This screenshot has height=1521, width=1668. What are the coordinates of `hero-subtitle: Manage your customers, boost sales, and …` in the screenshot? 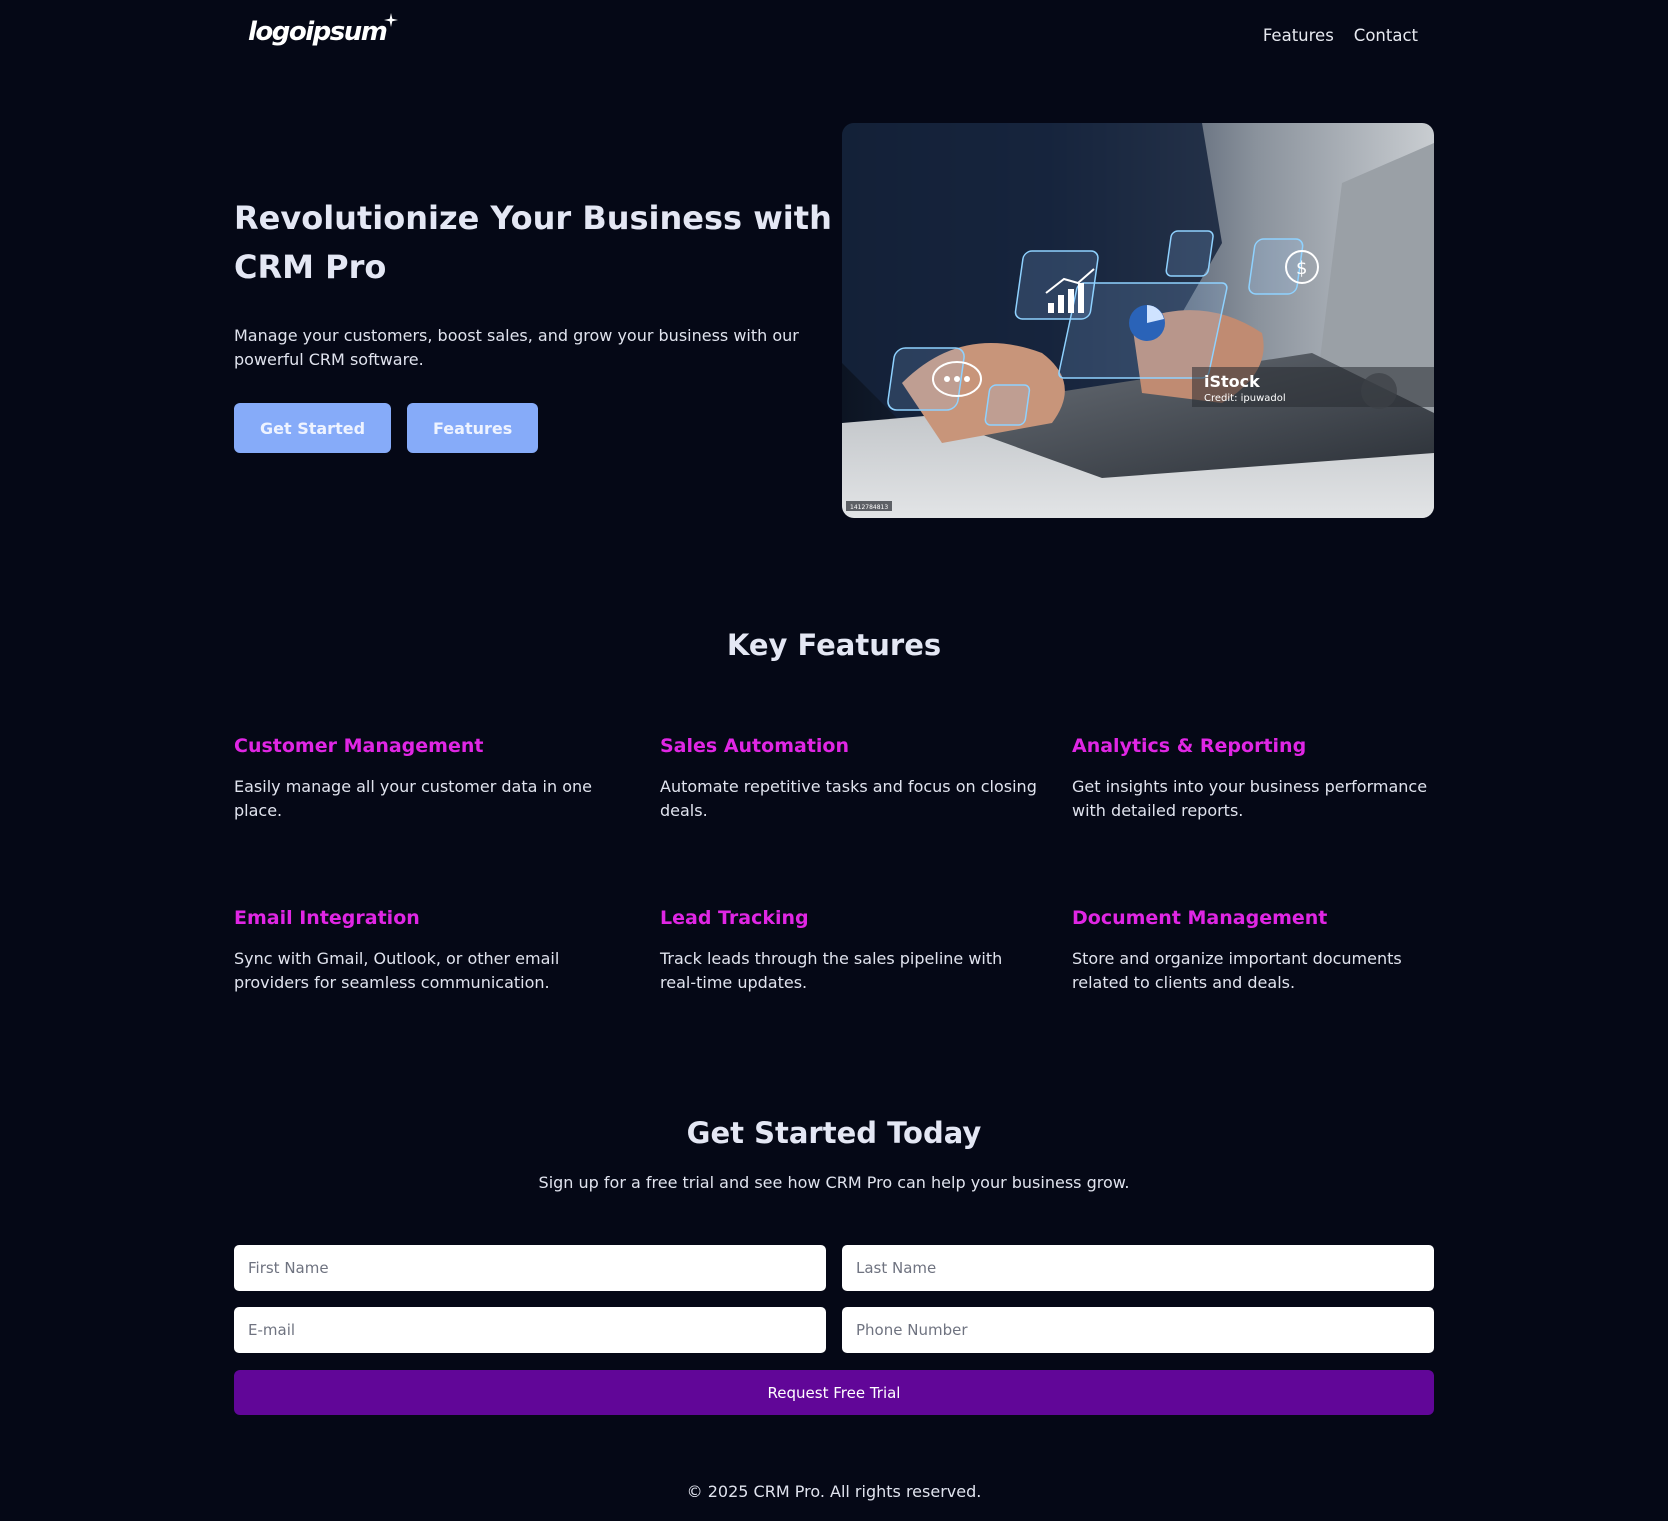 It's located at (516, 347).